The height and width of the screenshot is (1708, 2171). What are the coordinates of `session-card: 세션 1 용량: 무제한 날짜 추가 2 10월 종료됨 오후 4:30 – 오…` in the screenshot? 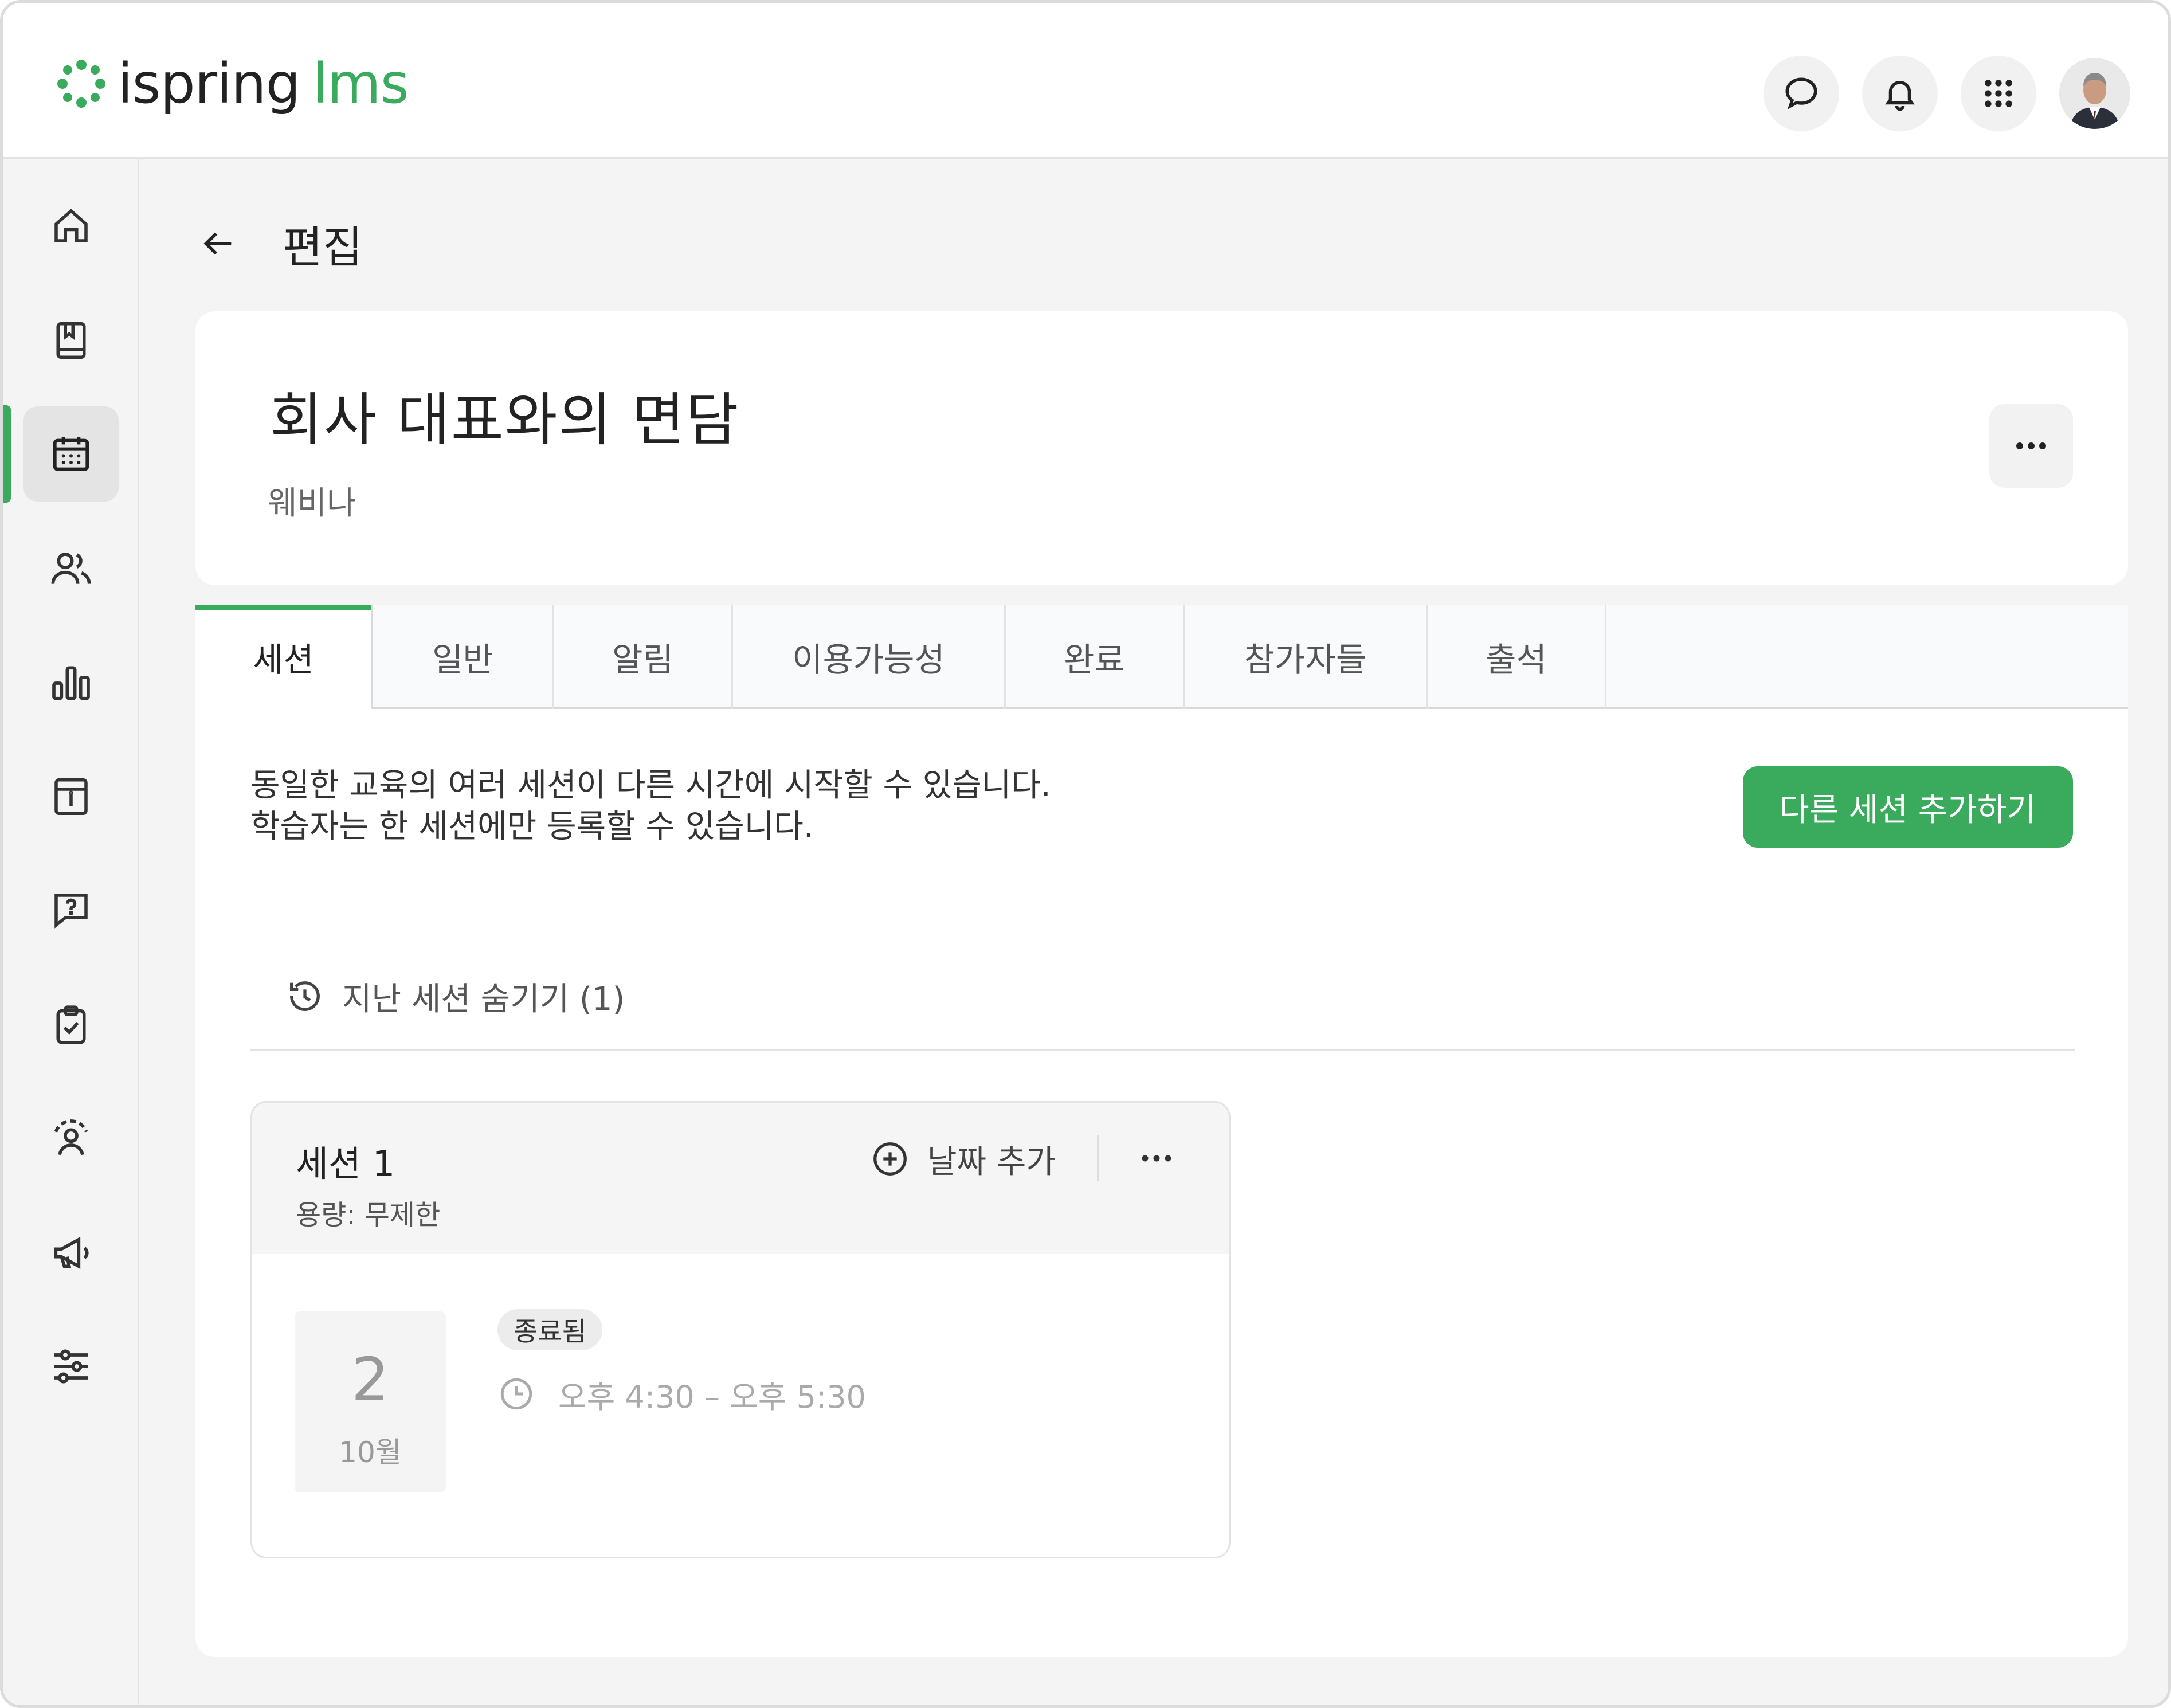 It's located at (740, 1329).